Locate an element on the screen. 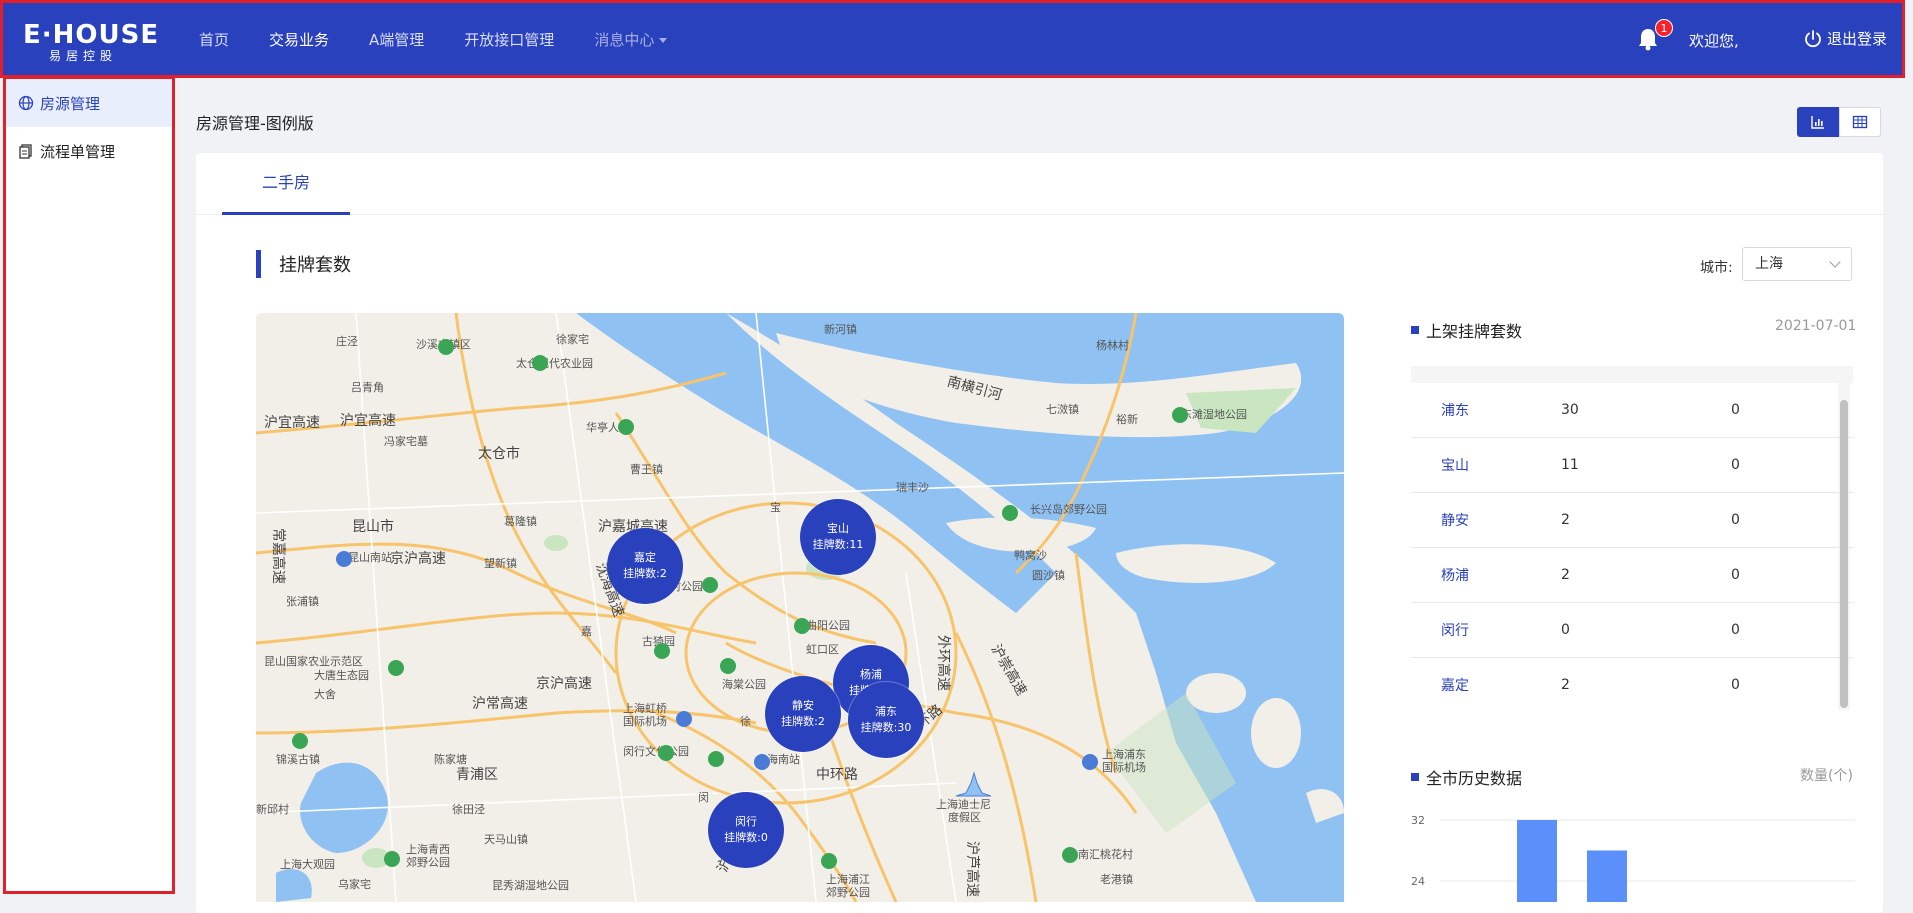 Image resolution: width=1913 pixels, height=913 pixels. svg-text: 沪芦高速 is located at coordinates (972, 869).